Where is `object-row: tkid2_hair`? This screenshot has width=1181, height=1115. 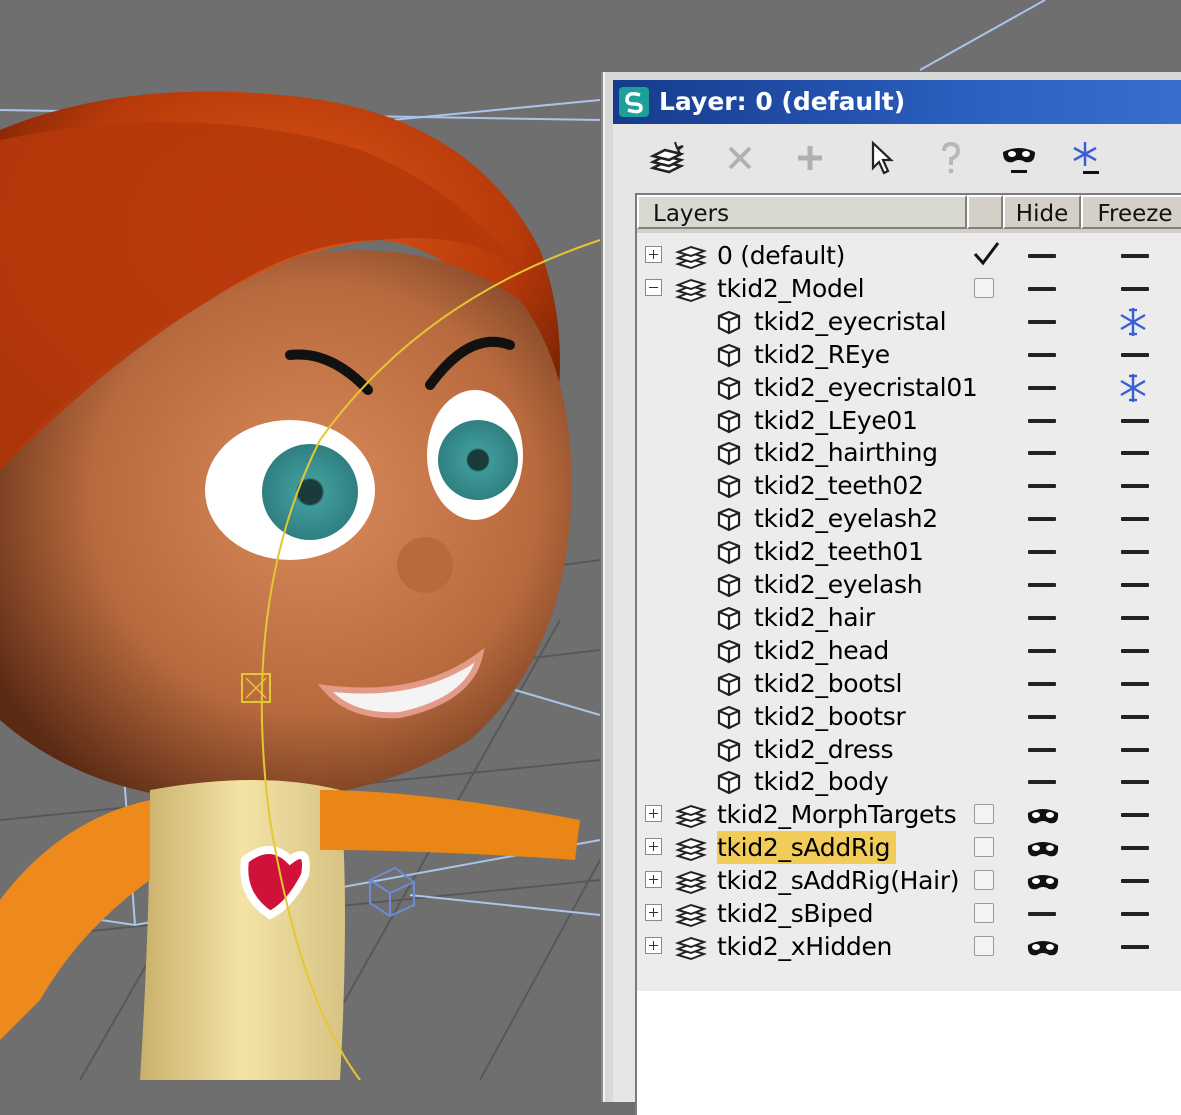 object-row: tkid2_hair is located at coordinates (909, 617).